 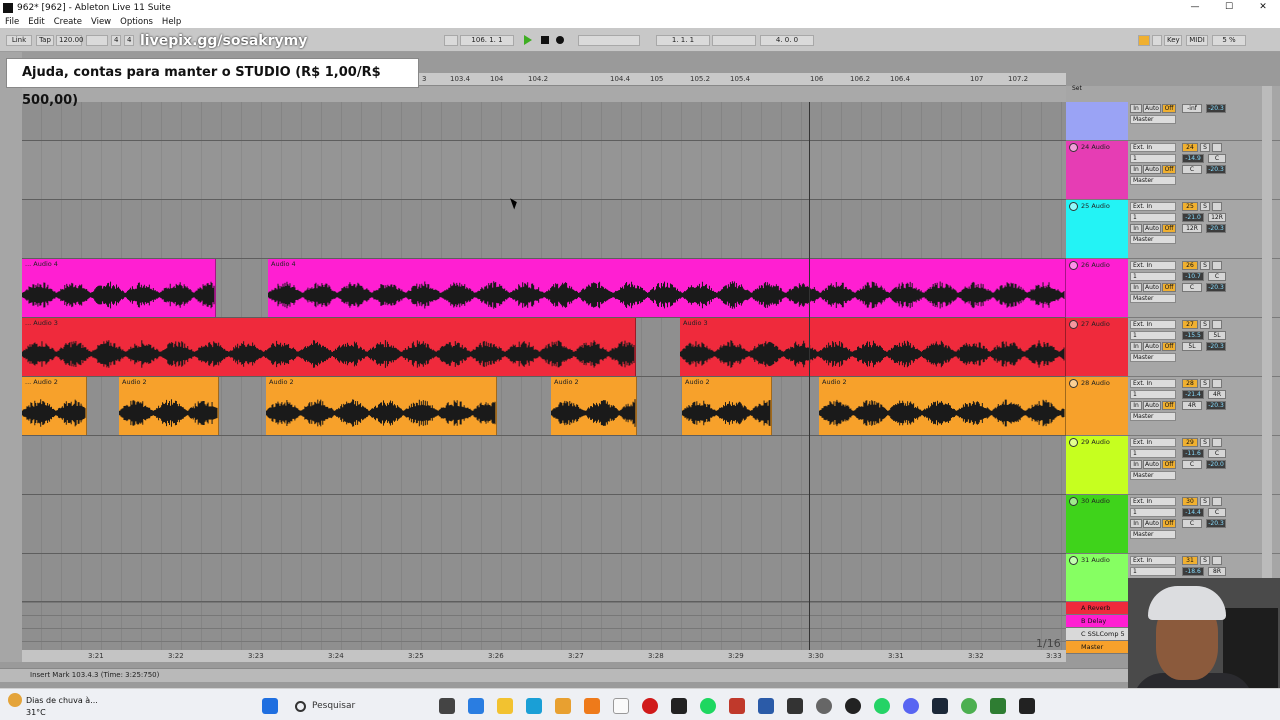 What do you see at coordinates (447, 706) in the screenshot?
I see `task-view-icon` at bounding box center [447, 706].